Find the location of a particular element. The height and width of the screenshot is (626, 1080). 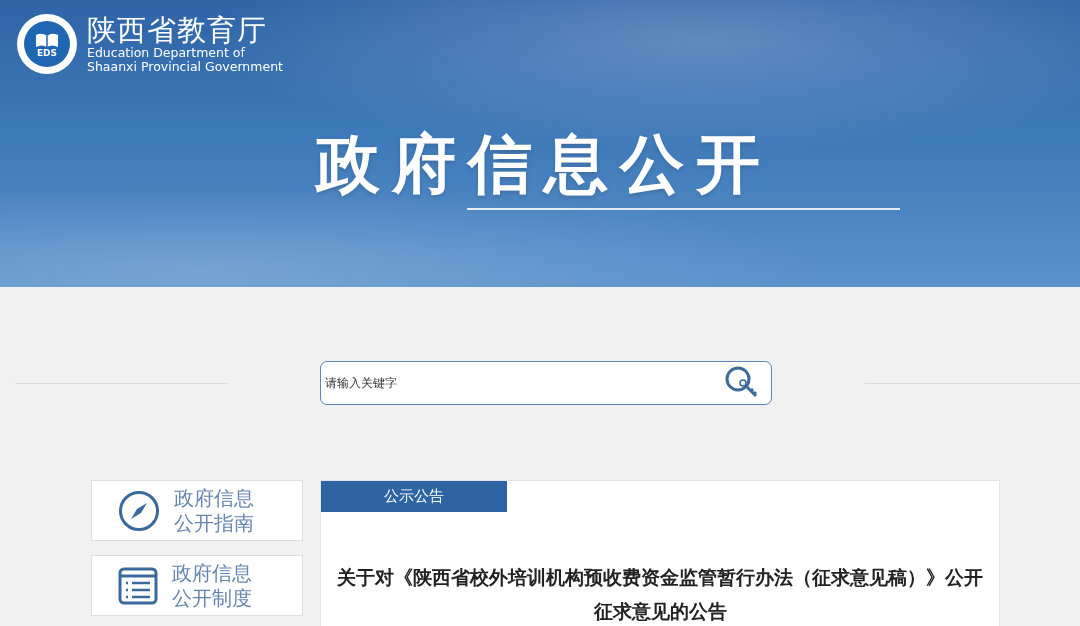

banner-title: 政府信息公开 is located at coordinates (544, 164).